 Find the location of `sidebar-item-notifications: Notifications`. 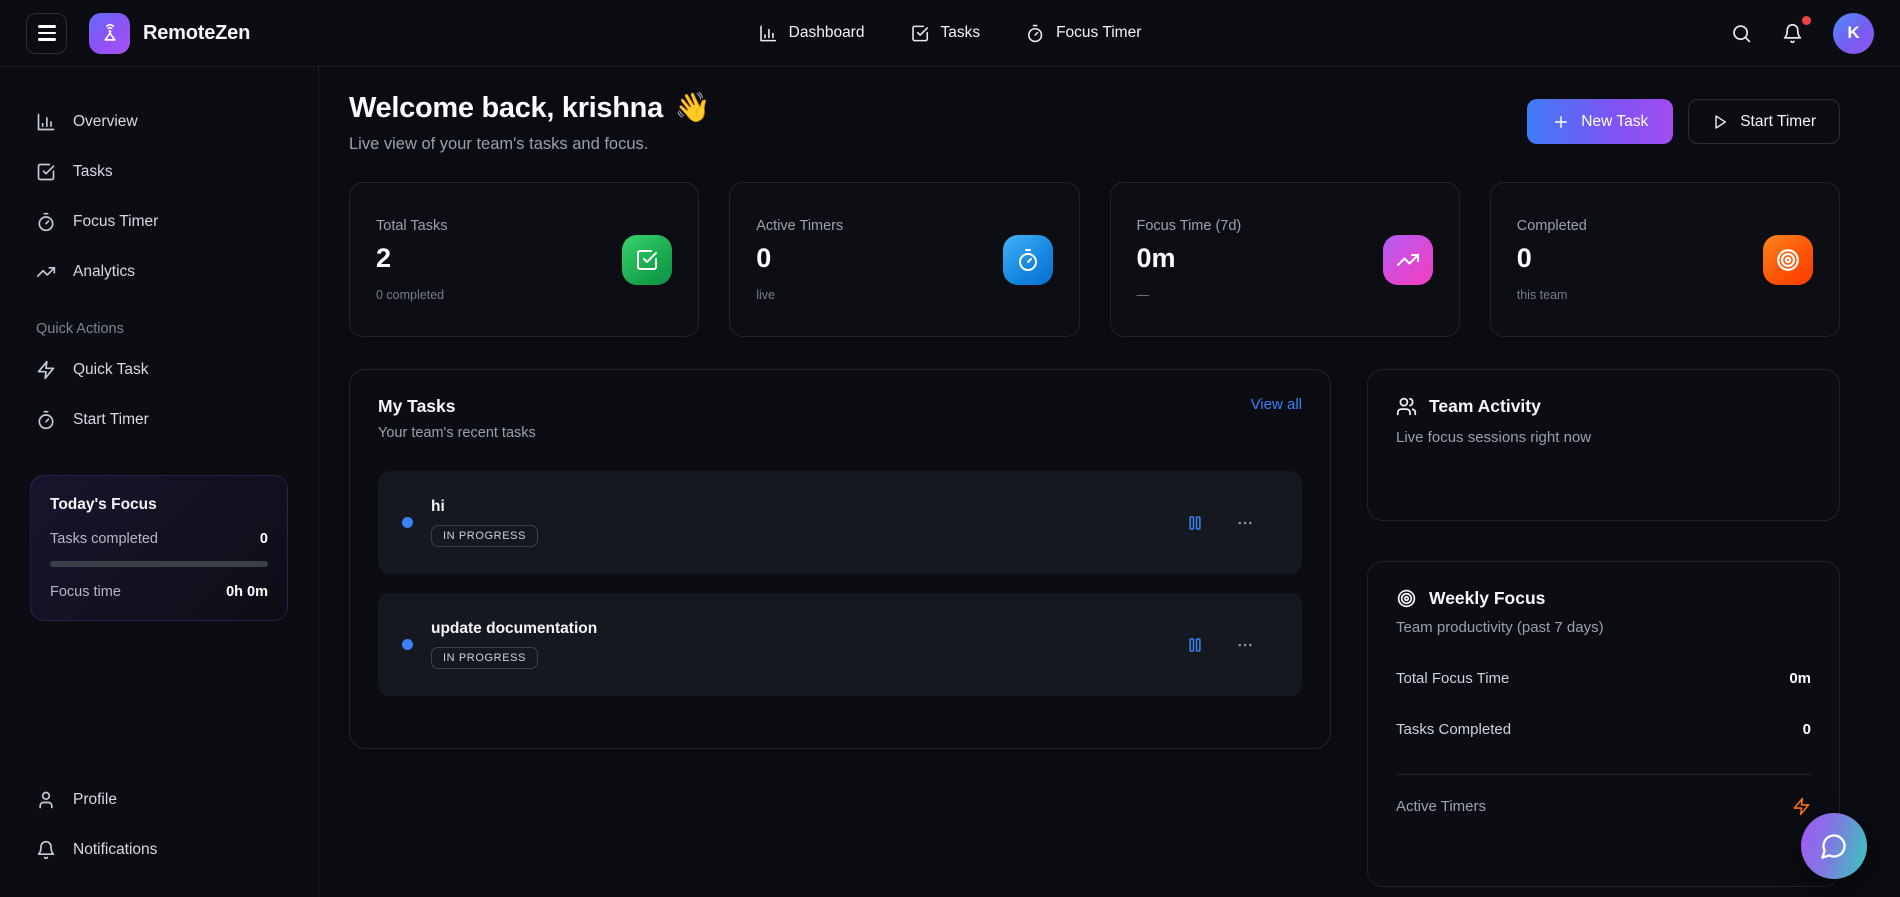

sidebar-item-notifications: Notifications is located at coordinates (159, 850).